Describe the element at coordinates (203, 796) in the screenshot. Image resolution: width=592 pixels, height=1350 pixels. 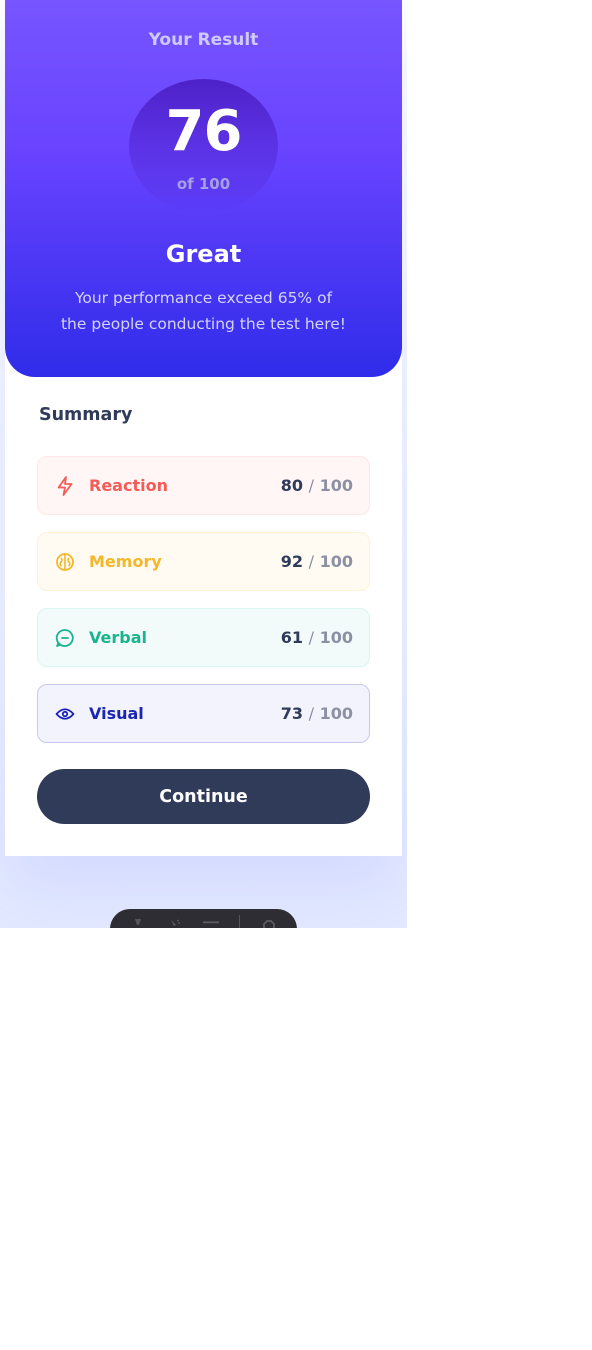
I see `continue-button: Continue` at that location.